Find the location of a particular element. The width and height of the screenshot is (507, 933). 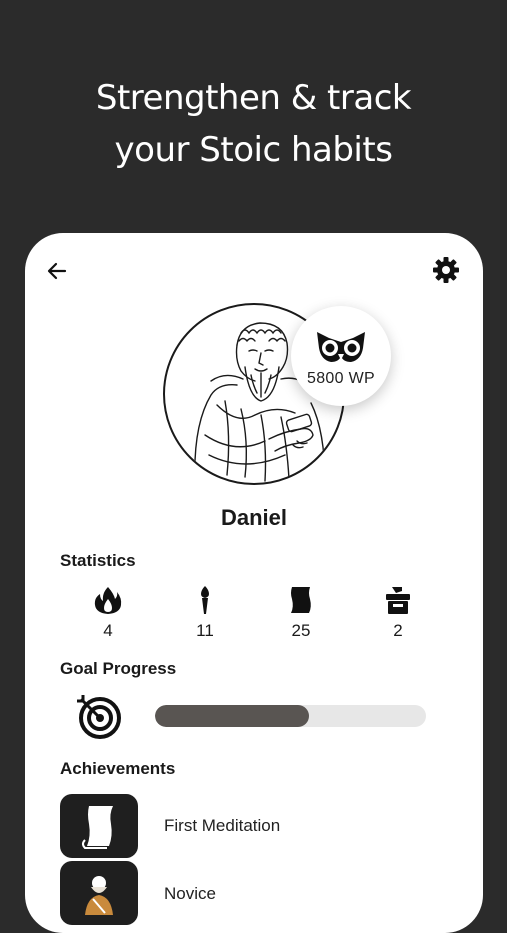

achievements-title: Achievements is located at coordinates (118, 768).